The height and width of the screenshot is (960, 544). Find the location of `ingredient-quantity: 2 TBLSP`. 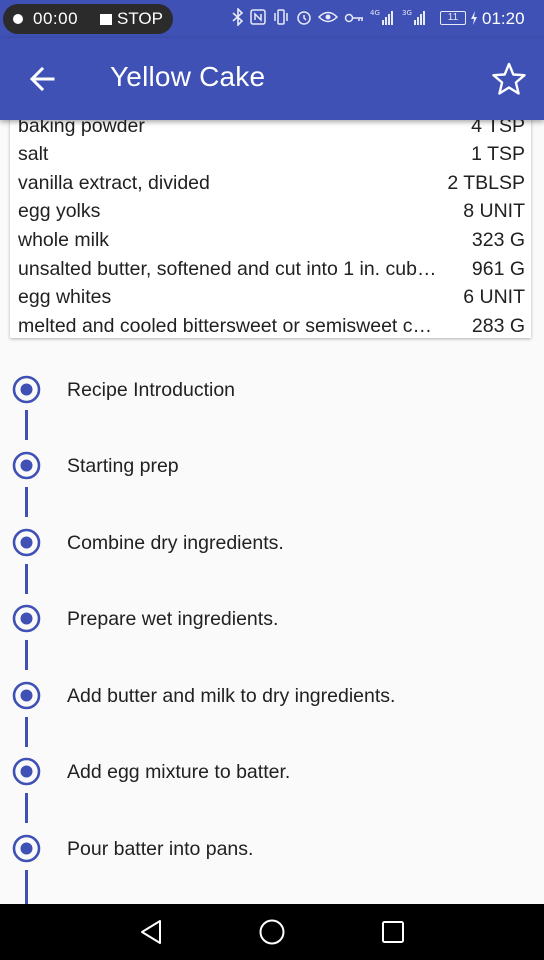

ingredient-quantity: 2 TBLSP is located at coordinates (485, 183).